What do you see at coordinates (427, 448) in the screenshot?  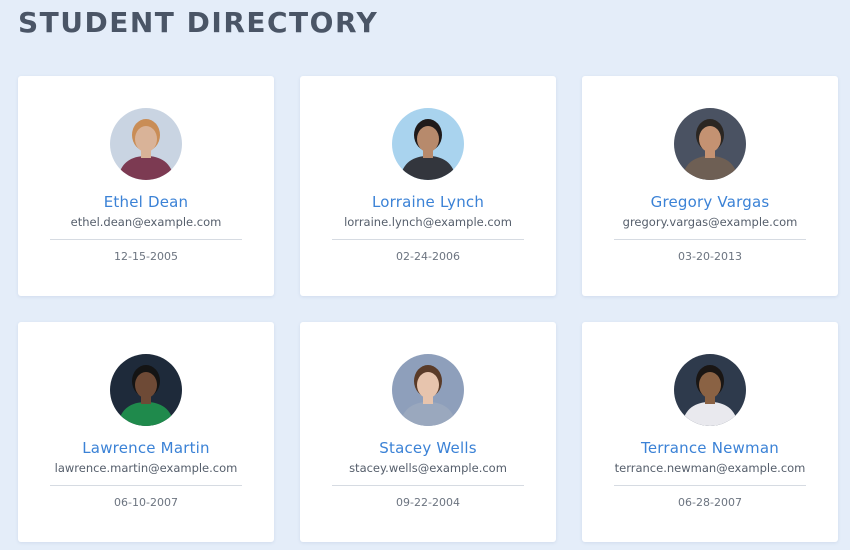 I see `student-name: Stacey Wells` at bounding box center [427, 448].